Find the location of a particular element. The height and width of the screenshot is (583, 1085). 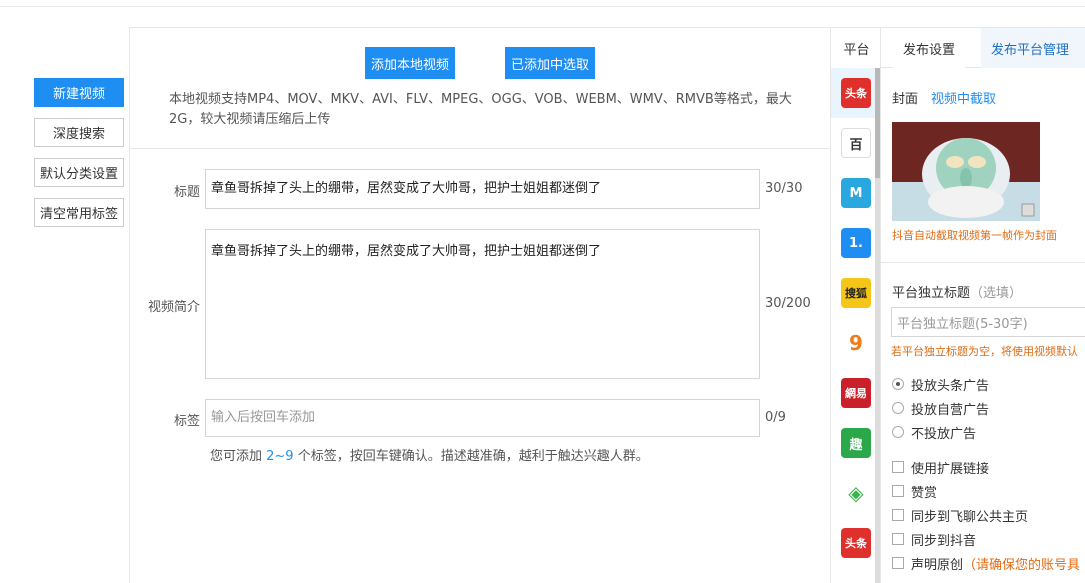

tab-platform-manage: 发布平台管理 is located at coordinates (1033, 48).